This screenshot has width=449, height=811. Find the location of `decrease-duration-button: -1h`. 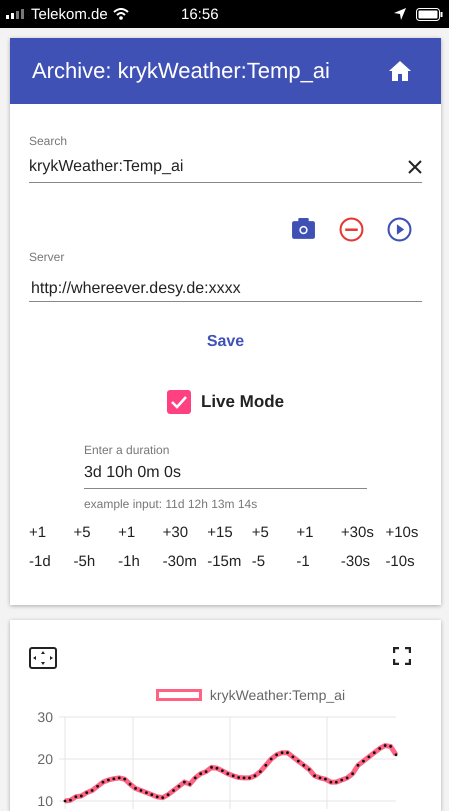

decrease-duration-button: -1h is located at coordinates (140, 561).